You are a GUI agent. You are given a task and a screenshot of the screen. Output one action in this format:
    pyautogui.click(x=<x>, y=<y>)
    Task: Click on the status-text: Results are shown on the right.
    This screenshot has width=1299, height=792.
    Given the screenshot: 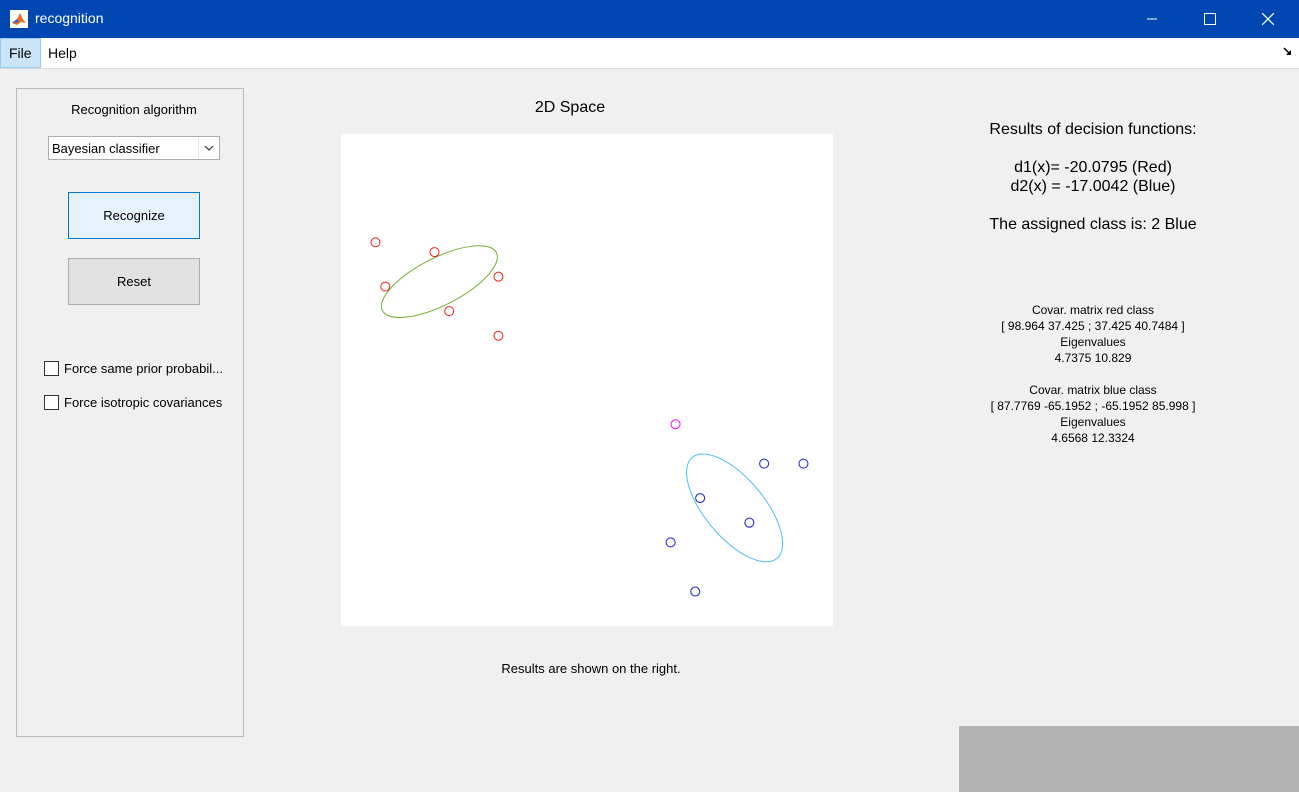 What is the action you would take?
    pyautogui.click(x=591, y=668)
    